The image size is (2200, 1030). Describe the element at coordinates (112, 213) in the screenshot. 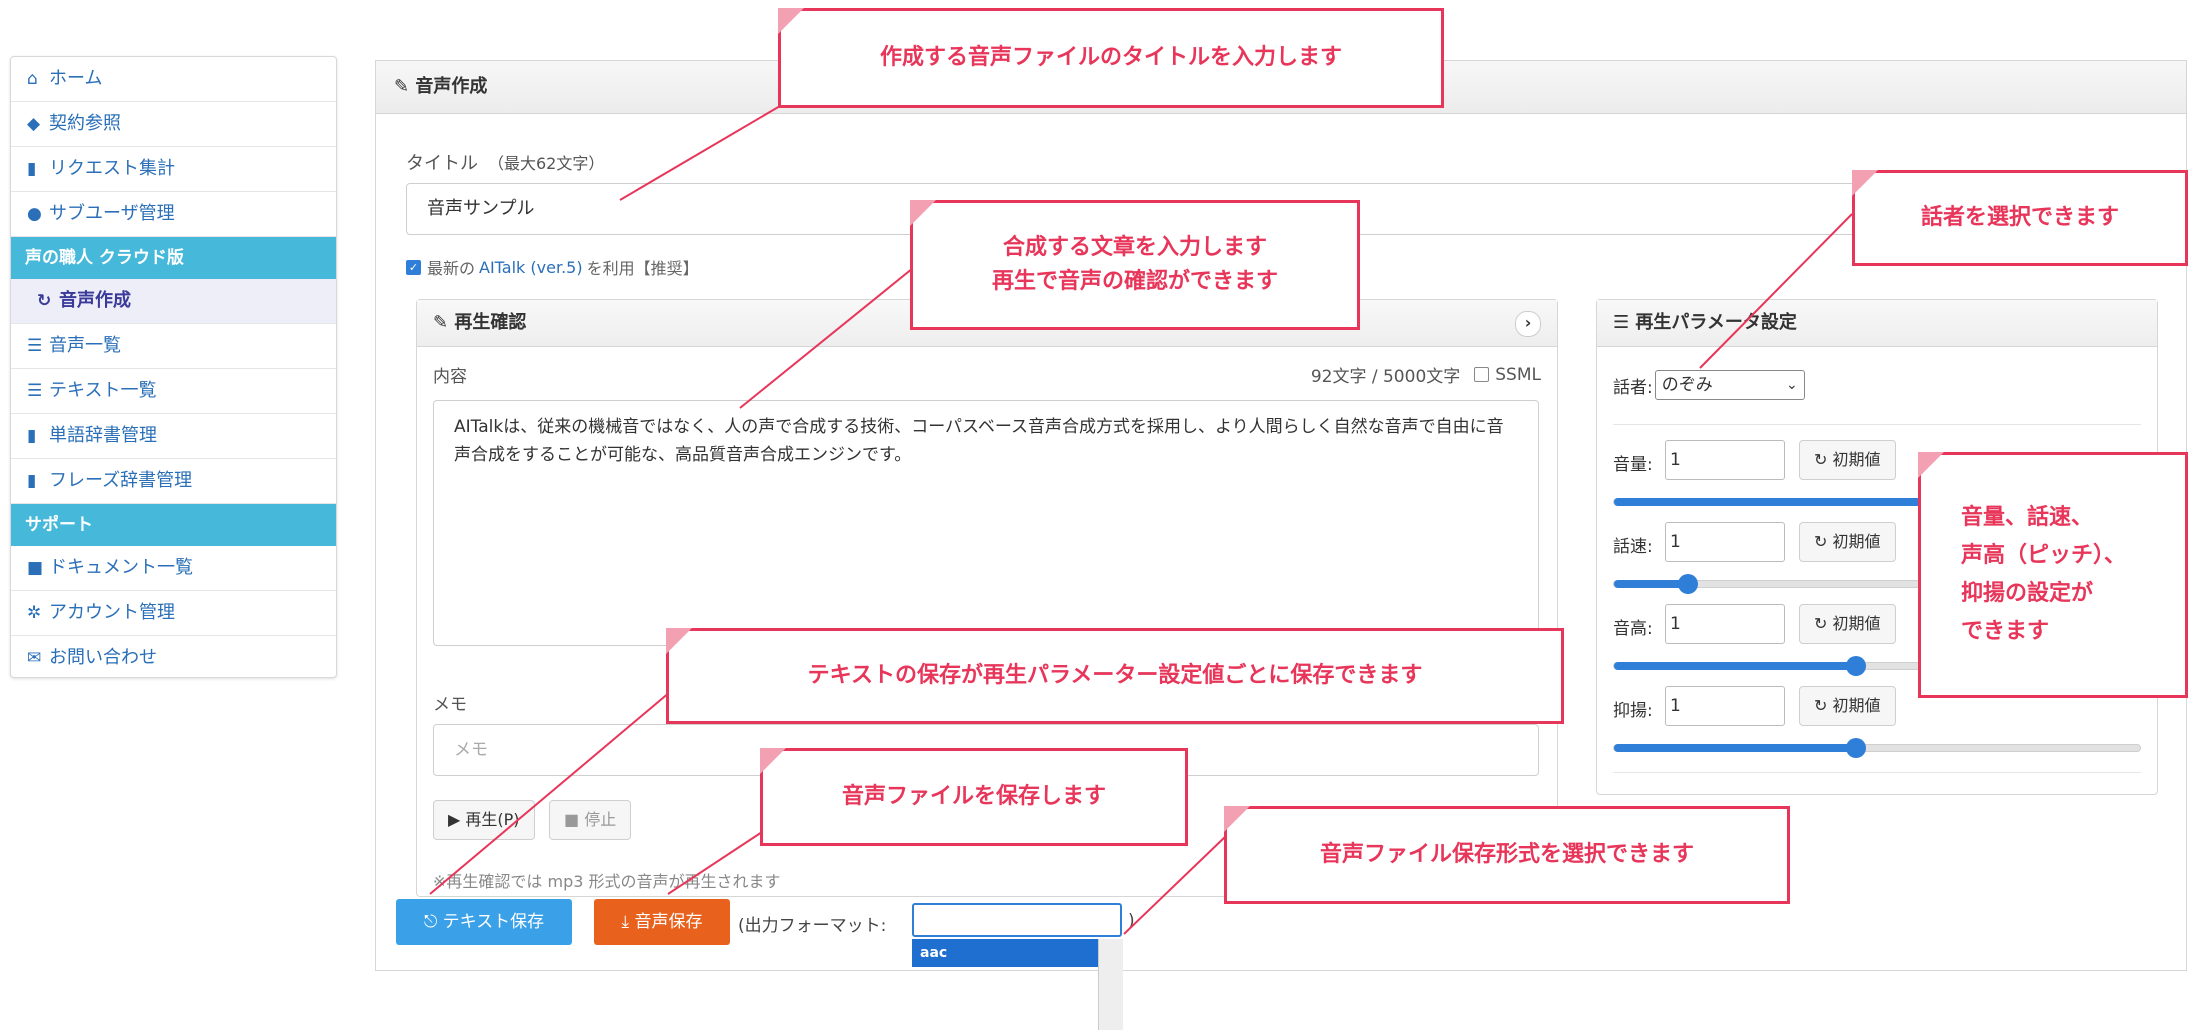

I see `sidebar-item-label: サブユーザ管理` at that location.